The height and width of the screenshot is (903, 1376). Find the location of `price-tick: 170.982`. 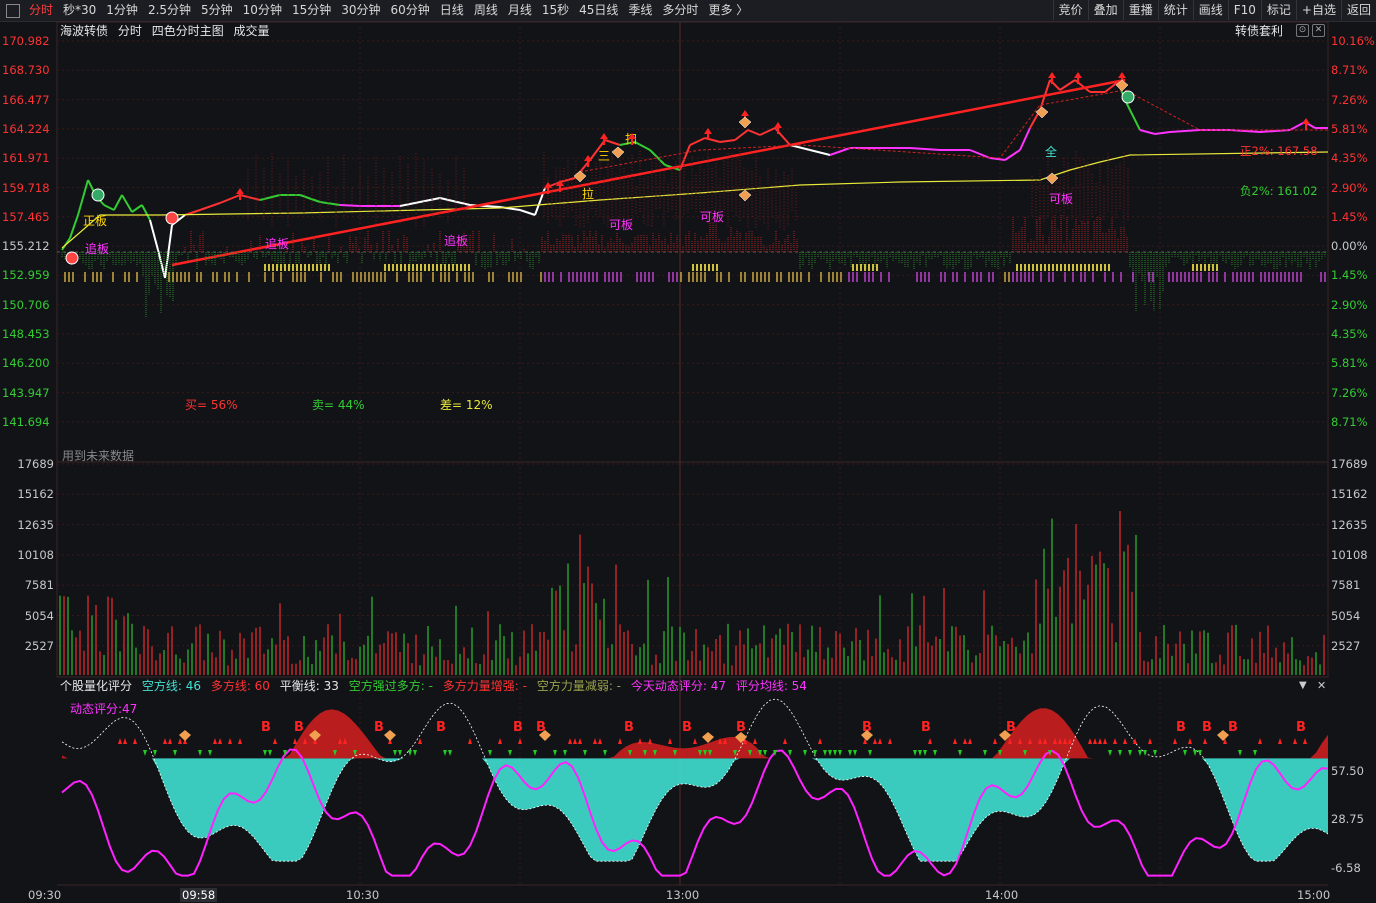

price-tick: 170.982 is located at coordinates (26, 41).